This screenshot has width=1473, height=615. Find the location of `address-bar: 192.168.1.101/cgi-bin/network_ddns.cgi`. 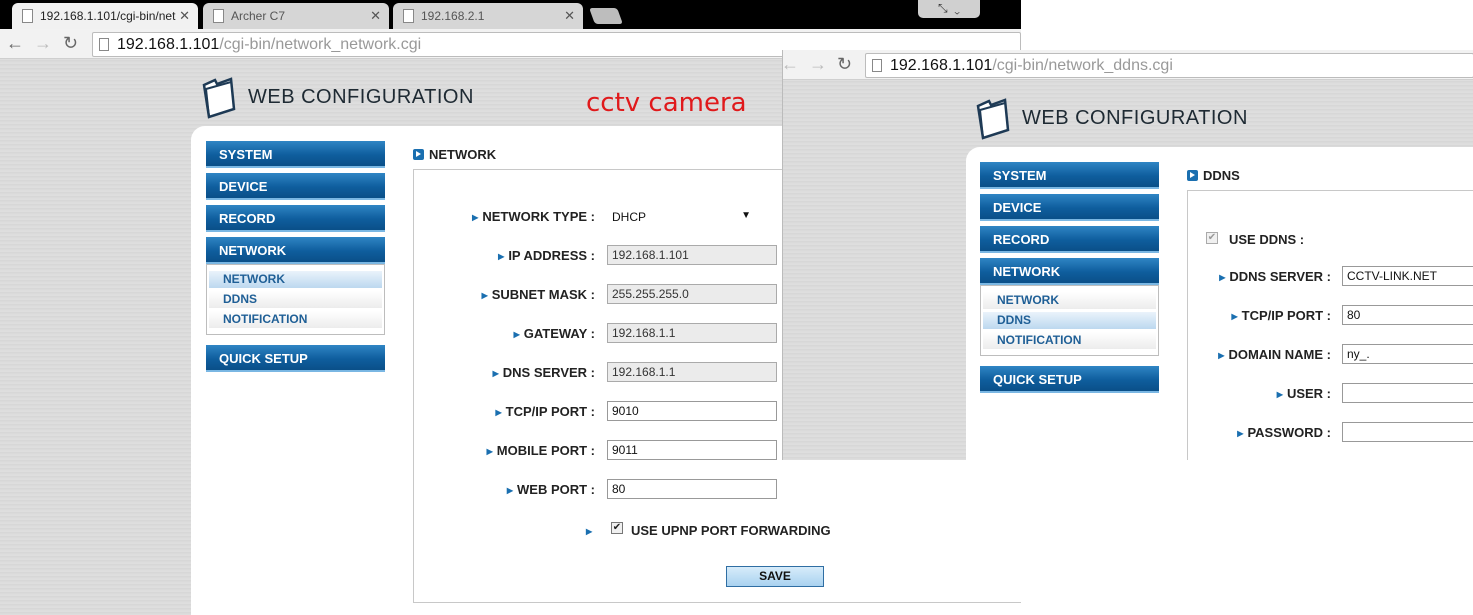

address-bar: 192.168.1.101/cgi-bin/network_ddns.cgi is located at coordinates (1169, 65).